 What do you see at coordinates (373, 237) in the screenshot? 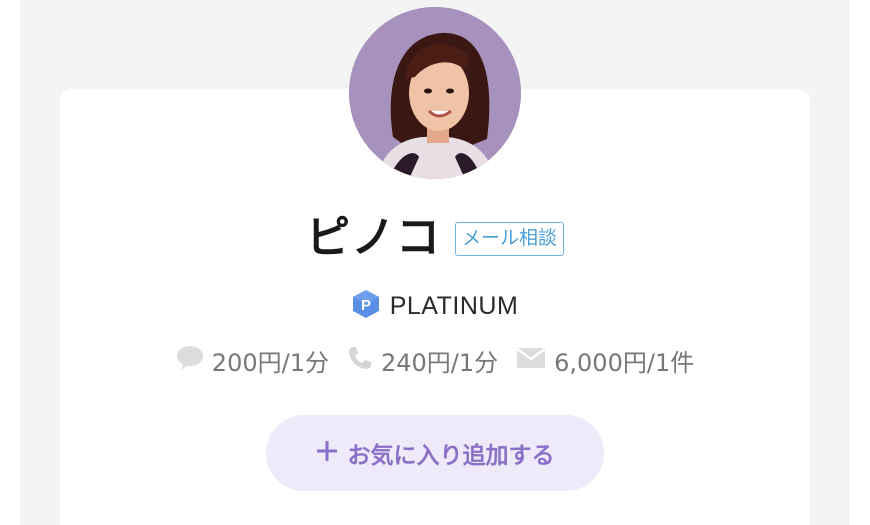
I see `profile-name: ピノコ` at bounding box center [373, 237].